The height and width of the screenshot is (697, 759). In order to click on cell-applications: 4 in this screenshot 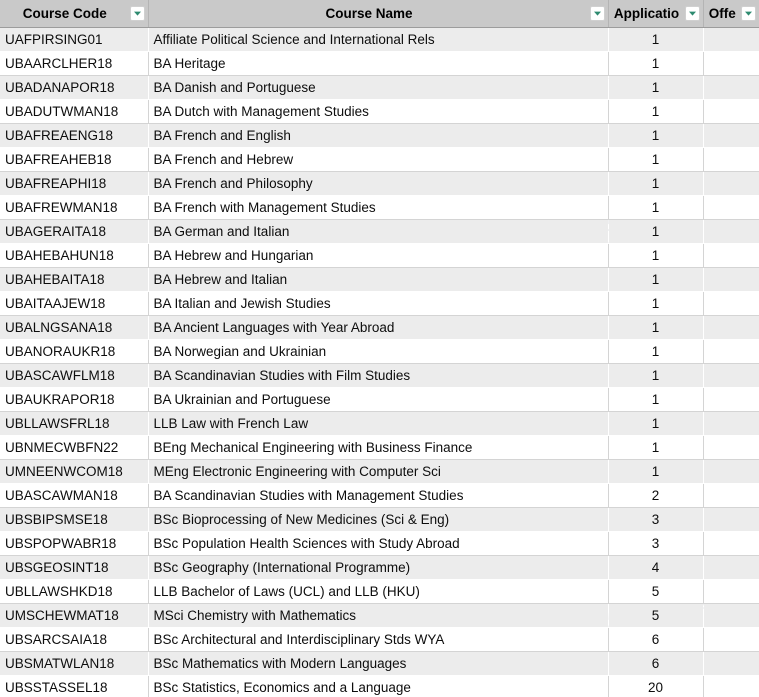, I will do `click(655, 567)`.